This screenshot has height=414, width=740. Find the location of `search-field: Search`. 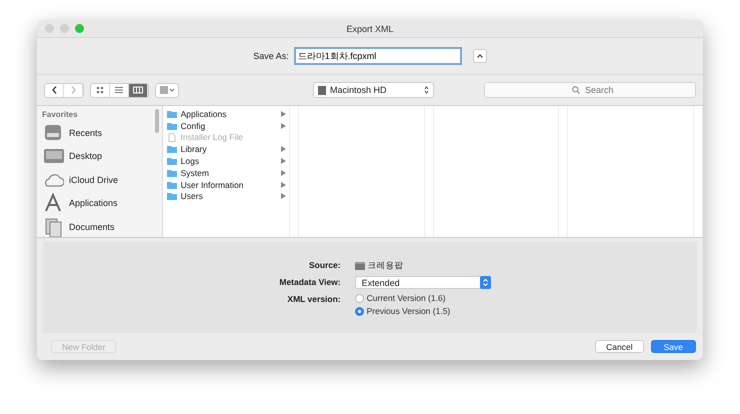

search-field: Search is located at coordinates (590, 90).